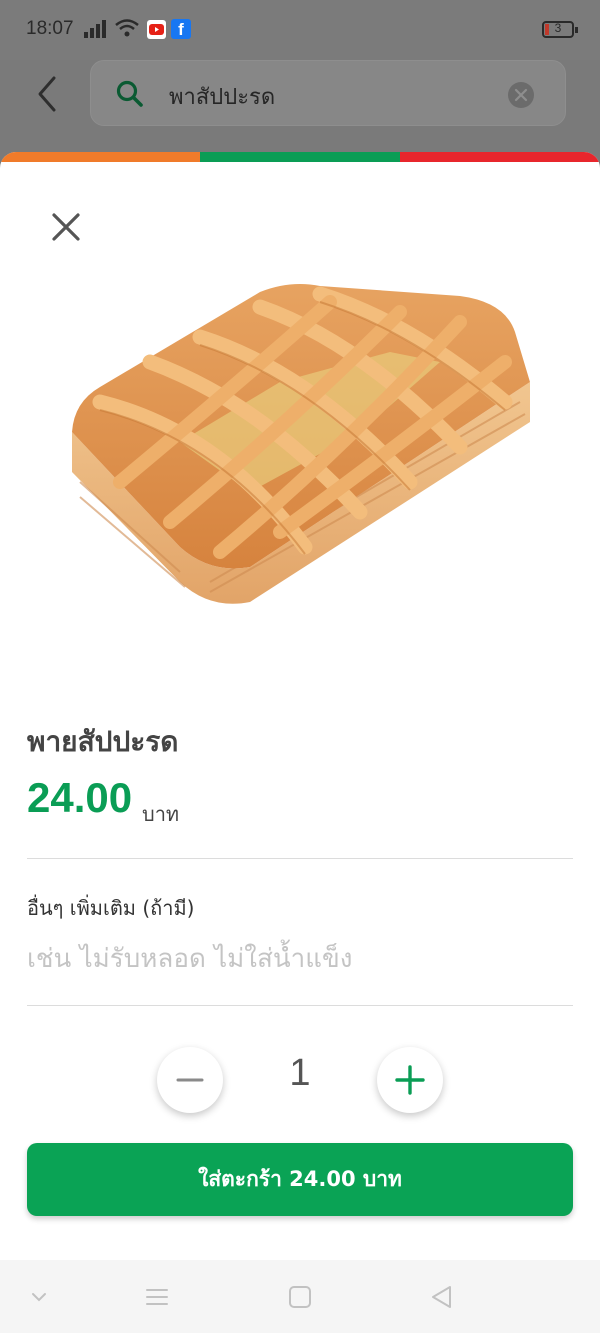 This screenshot has height=1333, width=600. What do you see at coordinates (222, 96) in the screenshot?
I see `search-query: พาสัปปะรด` at bounding box center [222, 96].